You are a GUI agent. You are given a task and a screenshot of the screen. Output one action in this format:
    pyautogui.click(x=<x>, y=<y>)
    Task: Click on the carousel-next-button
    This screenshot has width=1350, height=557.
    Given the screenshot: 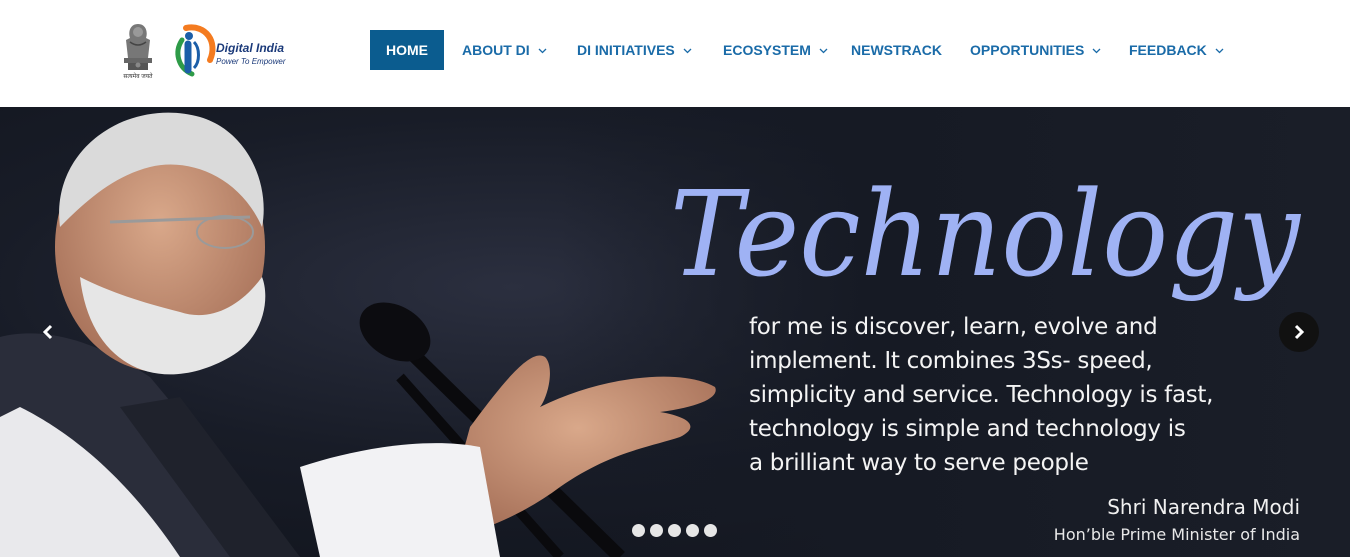 What is the action you would take?
    pyautogui.click(x=1299, y=332)
    